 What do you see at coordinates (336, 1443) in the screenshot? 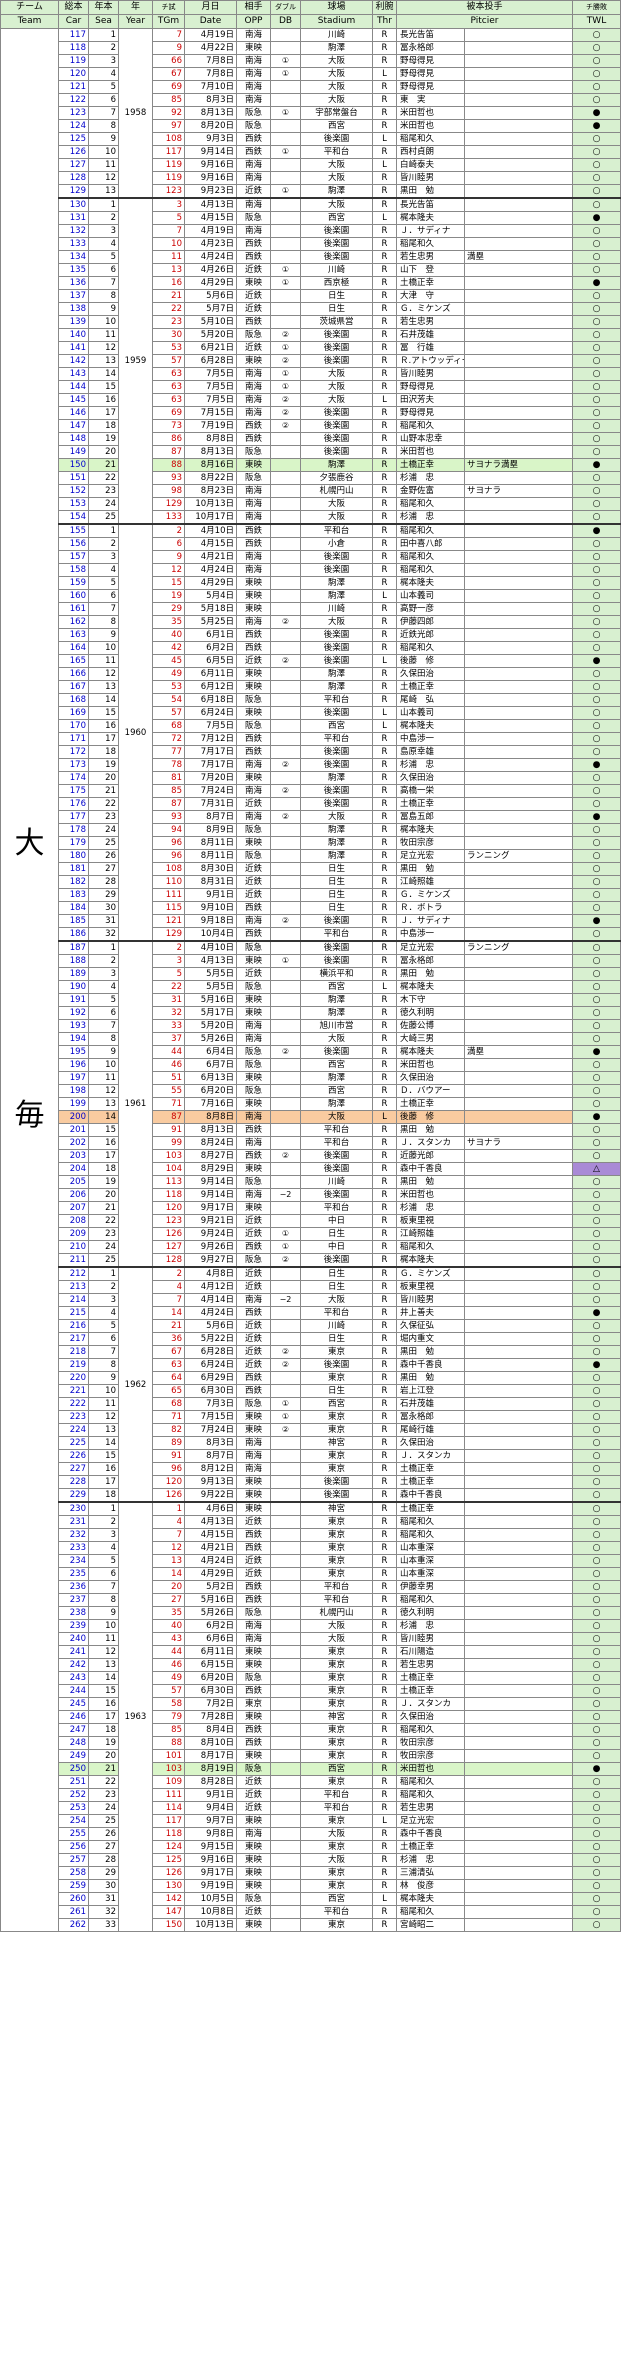
I see `stadium-cell: 神宮` at bounding box center [336, 1443].